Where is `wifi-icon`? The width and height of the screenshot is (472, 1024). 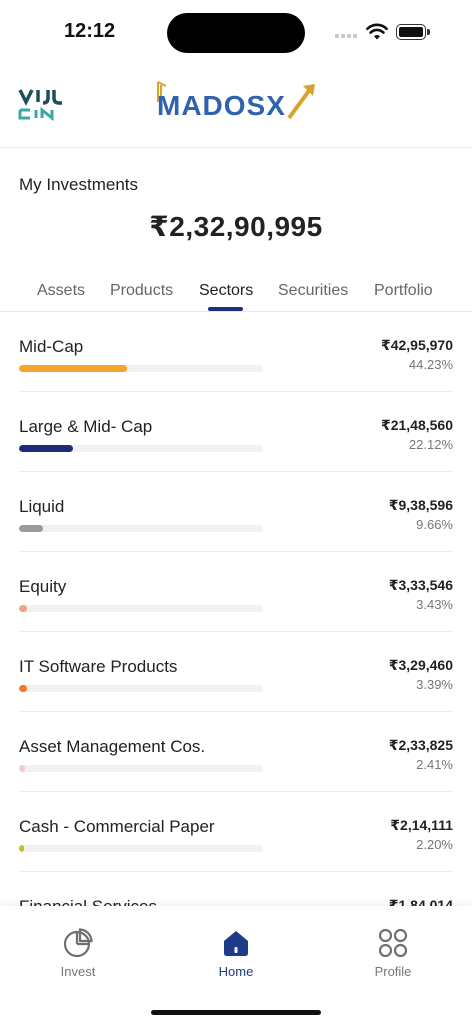
wifi-icon is located at coordinates (377, 31).